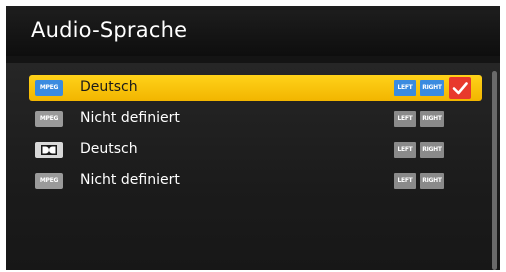 This screenshot has height=272, width=506. Describe the element at coordinates (255, 88) in the screenshot. I see `audio-track-item: MPEG Deutsch LEFT RIGHT` at that location.